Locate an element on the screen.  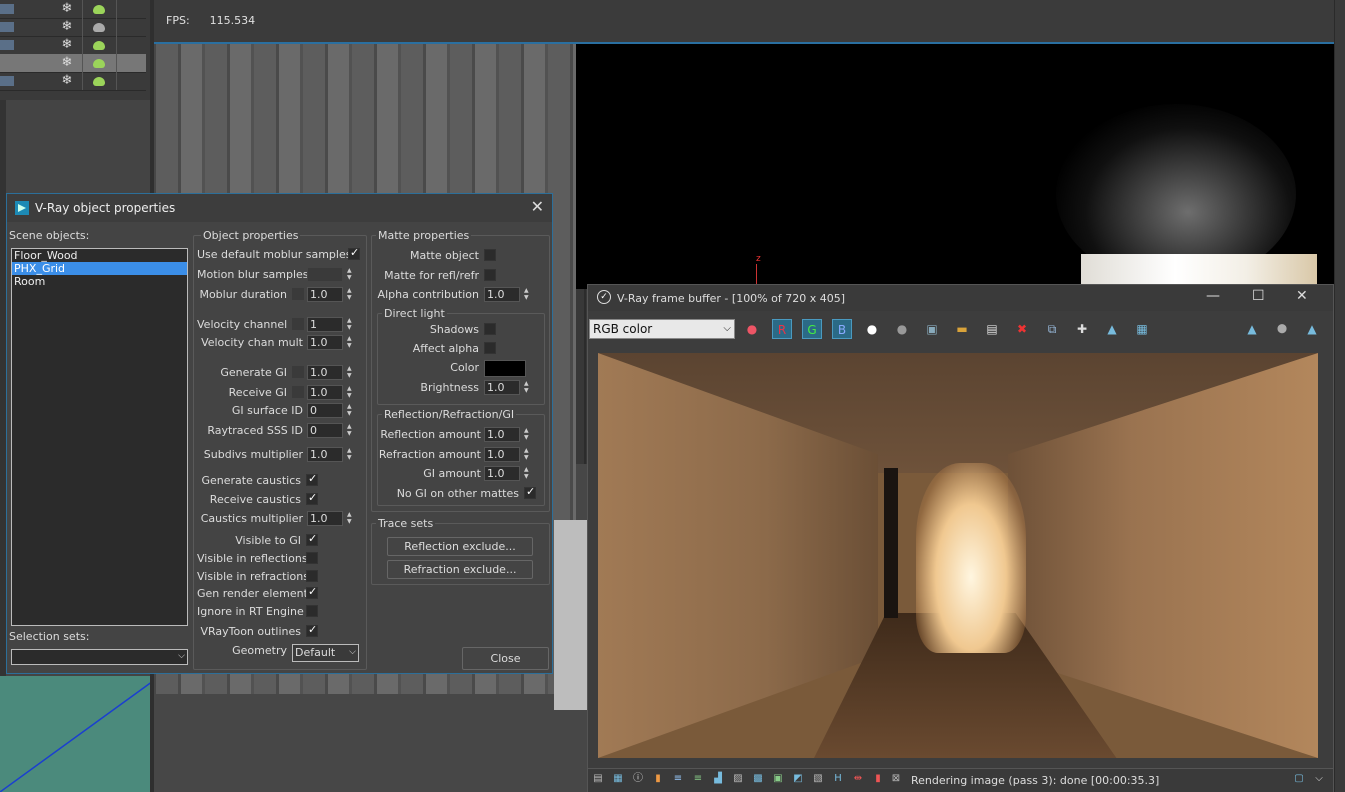
dialog-title: V-Ray object properties is located at coordinates (105, 208).